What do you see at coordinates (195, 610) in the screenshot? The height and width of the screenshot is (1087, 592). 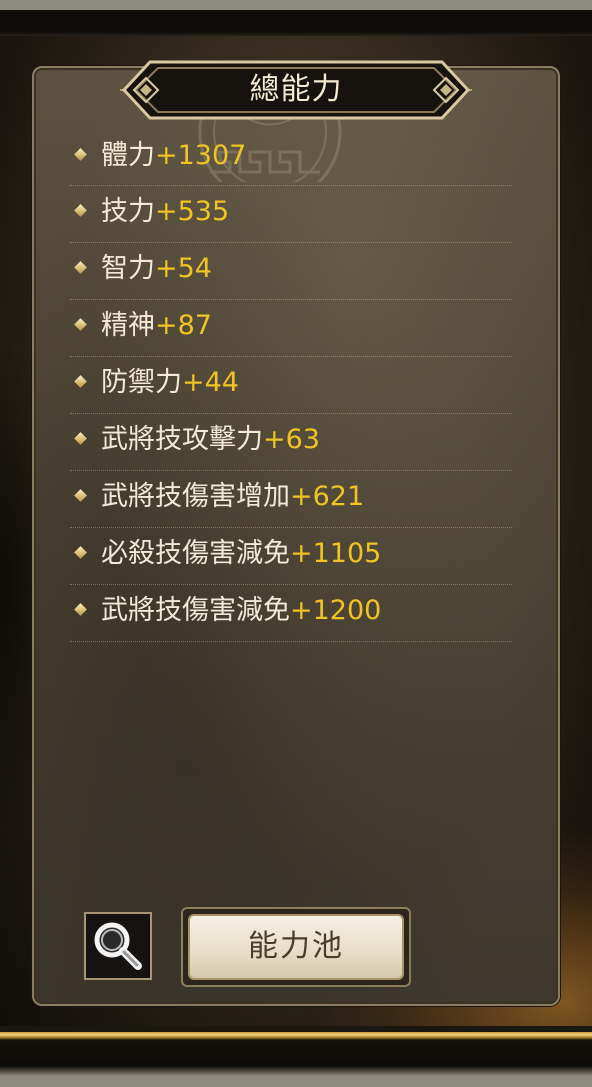 I see `stat-name: 武將技傷害減免` at bounding box center [195, 610].